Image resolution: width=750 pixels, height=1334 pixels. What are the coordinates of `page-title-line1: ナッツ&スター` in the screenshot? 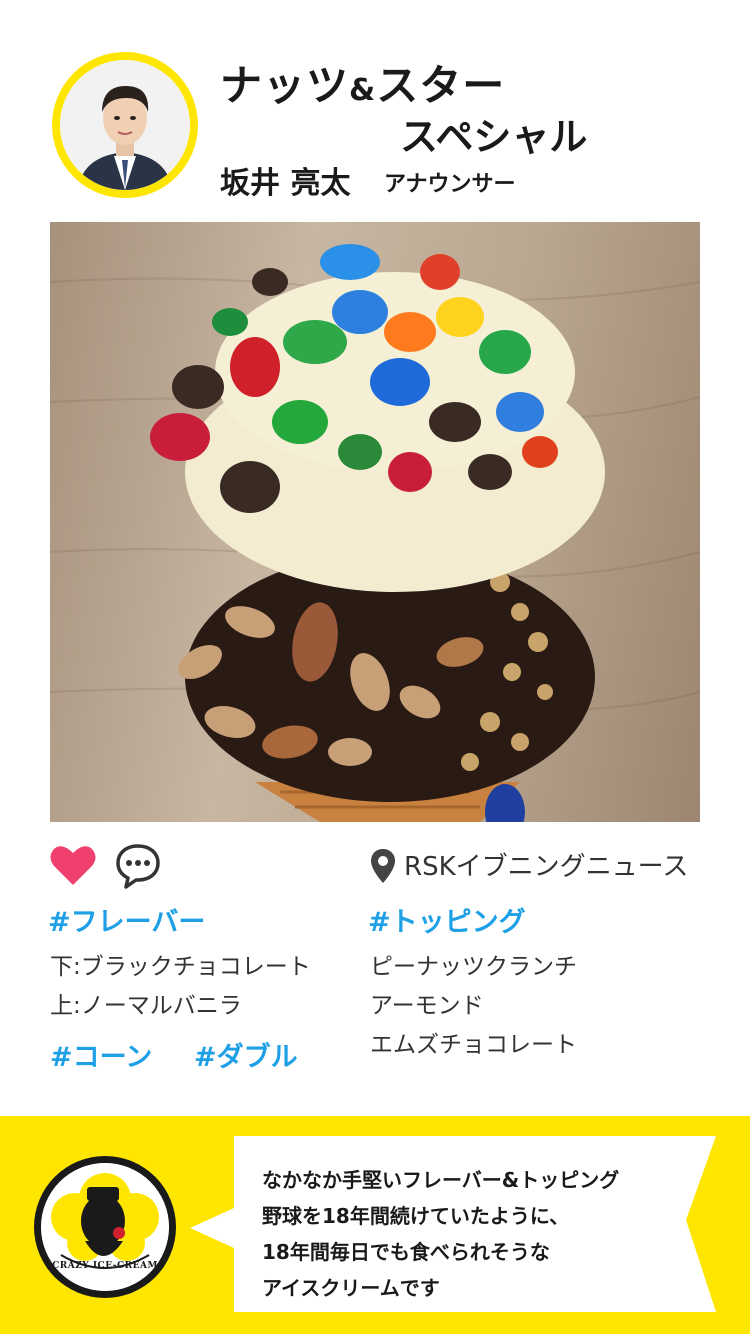 It's located at (362, 82).